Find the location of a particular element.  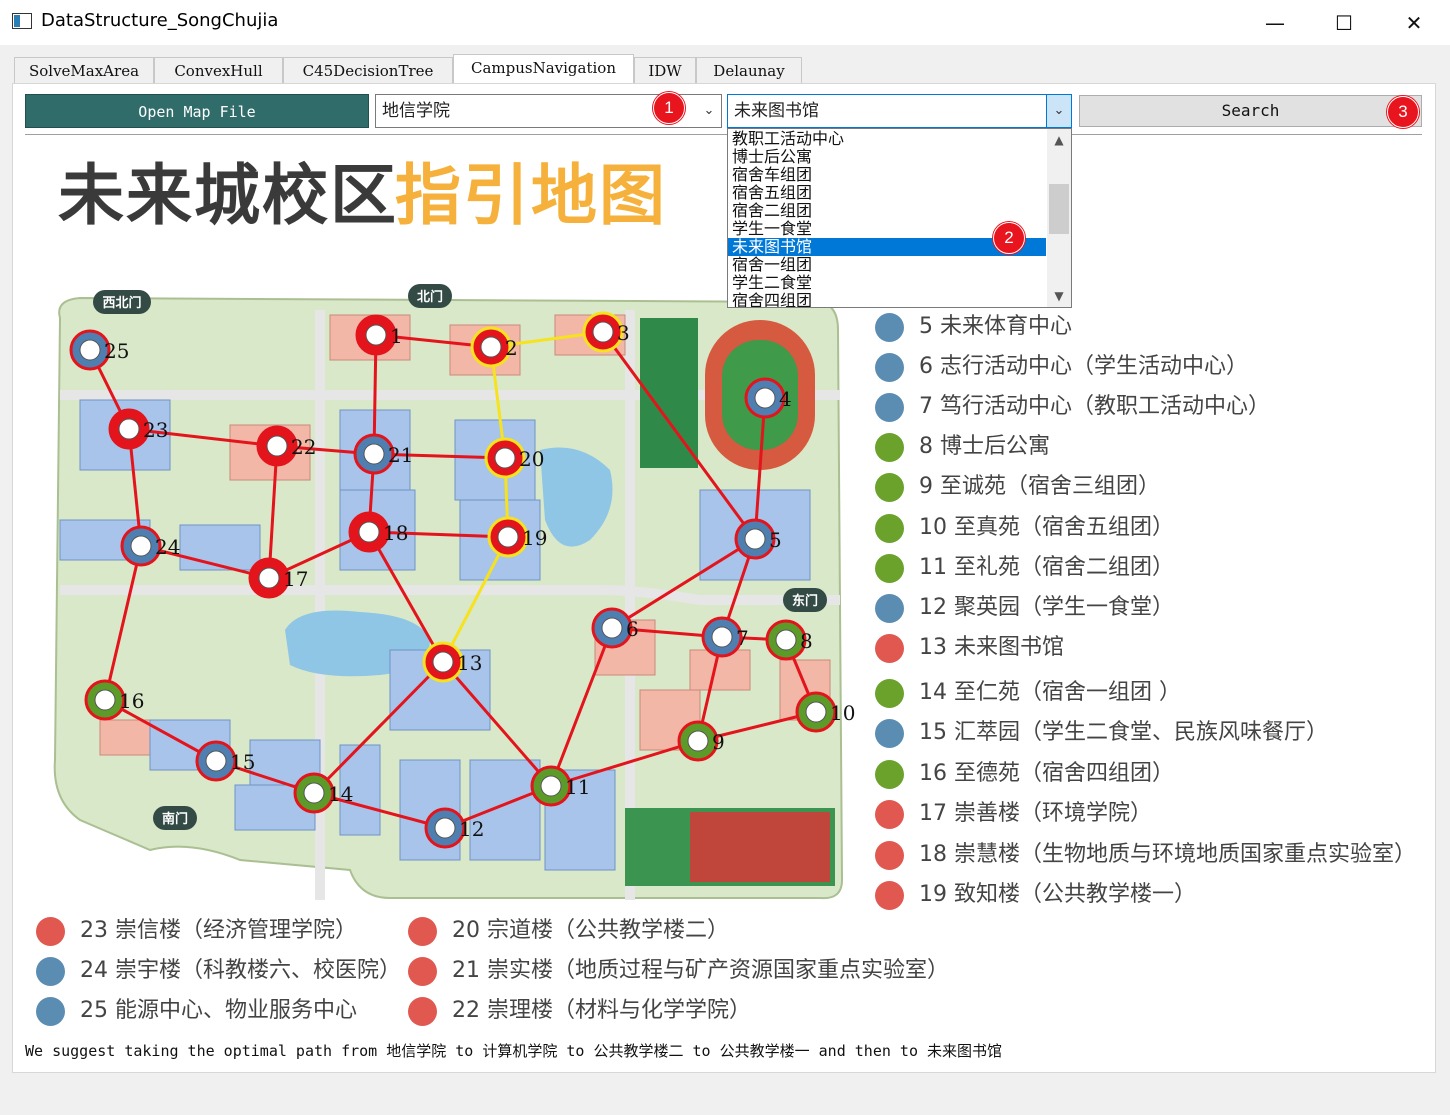

node-label: 7 is located at coordinates (742, 638).